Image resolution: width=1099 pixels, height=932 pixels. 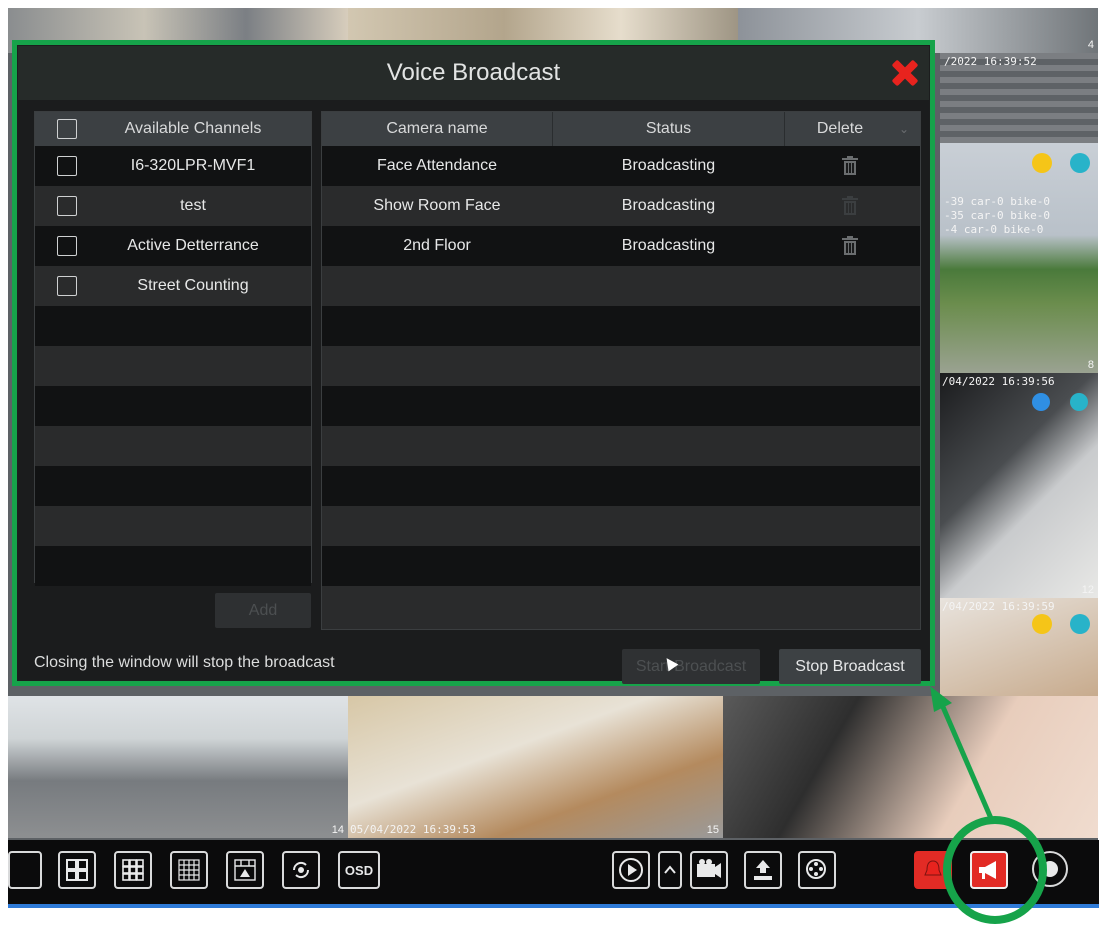 What do you see at coordinates (178, 767) in the screenshot?
I see `camera-tile: 14` at bounding box center [178, 767].